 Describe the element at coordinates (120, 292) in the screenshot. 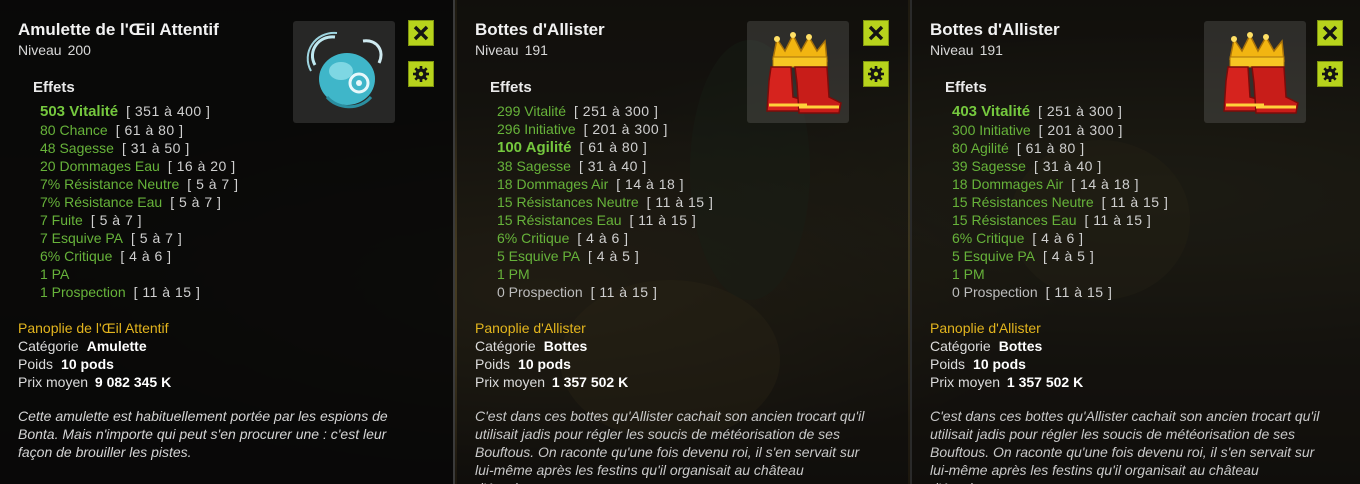

I see `effect-line: 1 Prospection[ 11 à 15 ]` at that location.